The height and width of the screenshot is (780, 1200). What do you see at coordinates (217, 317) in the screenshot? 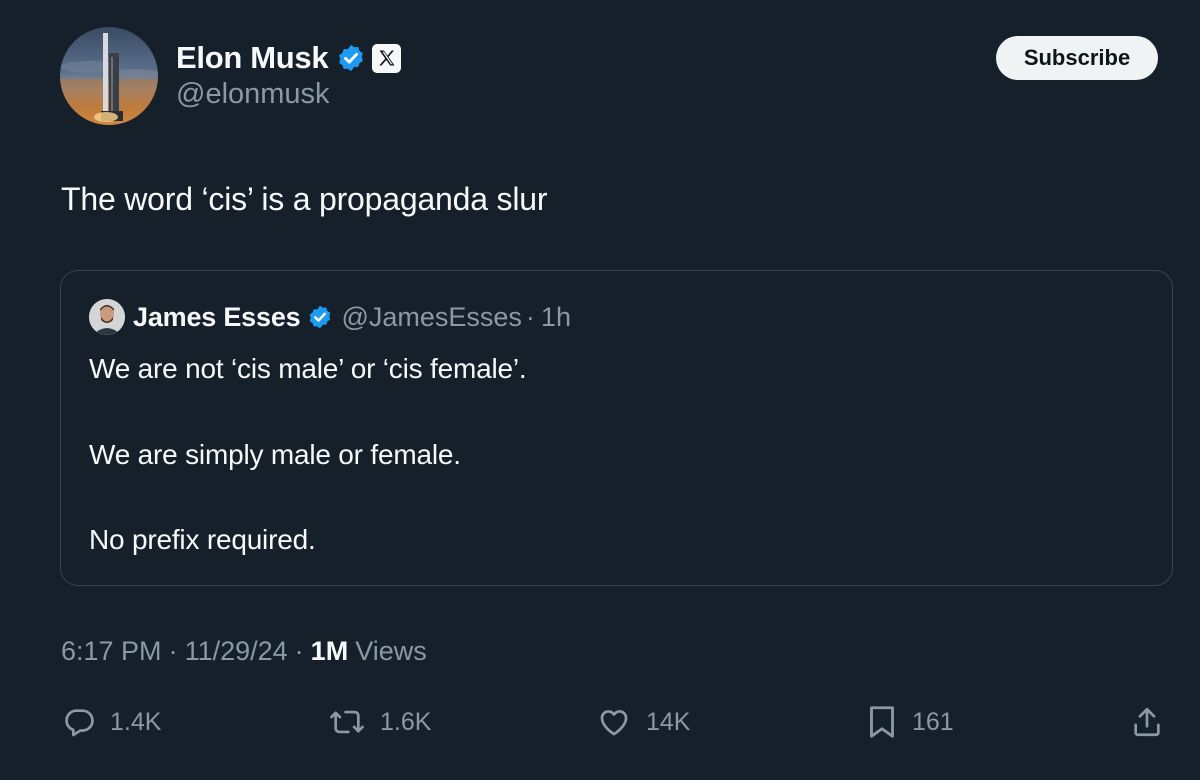
I see `quoted-author-name: James Esses` at bounding box center [217, 317].